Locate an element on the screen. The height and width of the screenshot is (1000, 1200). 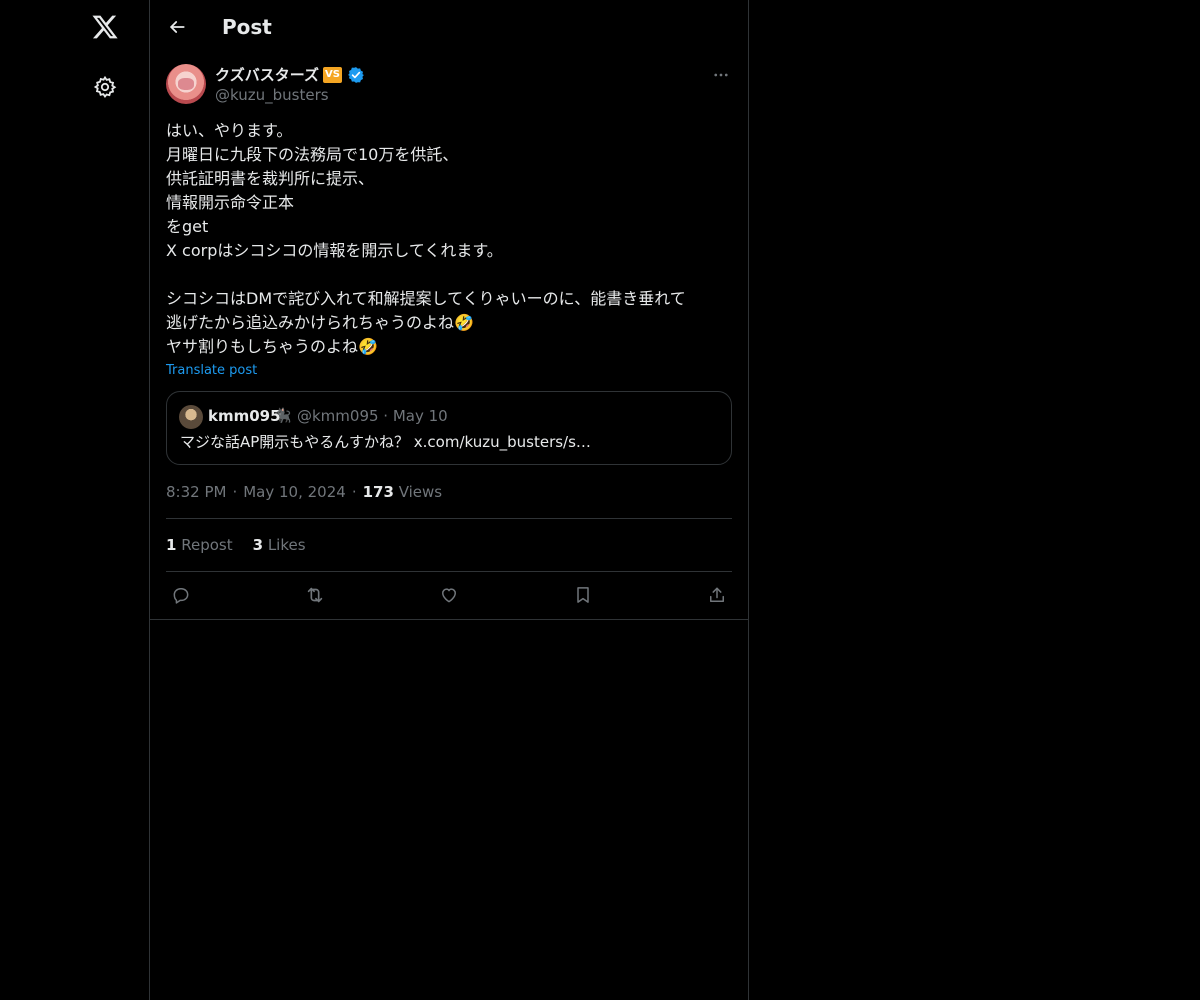
reposts-stat: 1 Repost is located at coordinates (199, 545).